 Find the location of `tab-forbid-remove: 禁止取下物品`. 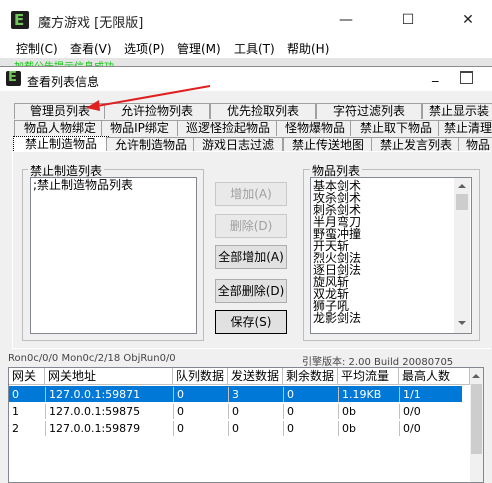

tab-forbid-remove: 禁止取下物品 is located at coordinates (396, 128).